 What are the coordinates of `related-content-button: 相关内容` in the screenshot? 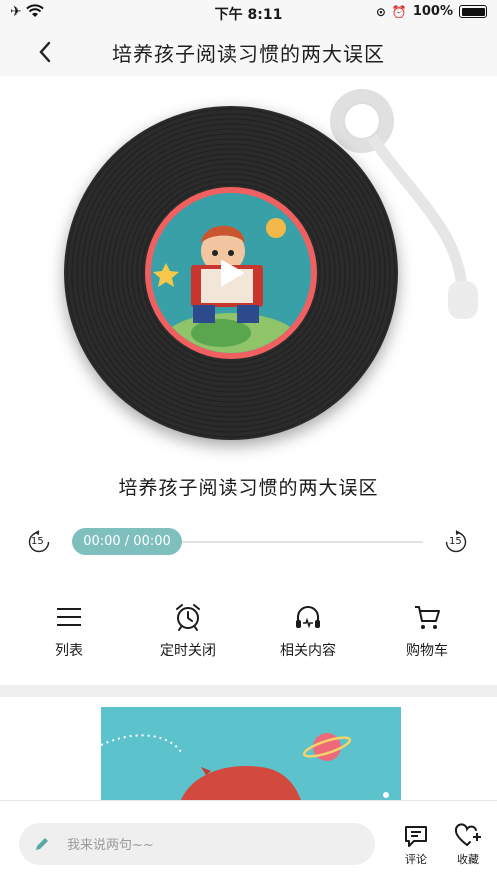 It's located at (308, 633).